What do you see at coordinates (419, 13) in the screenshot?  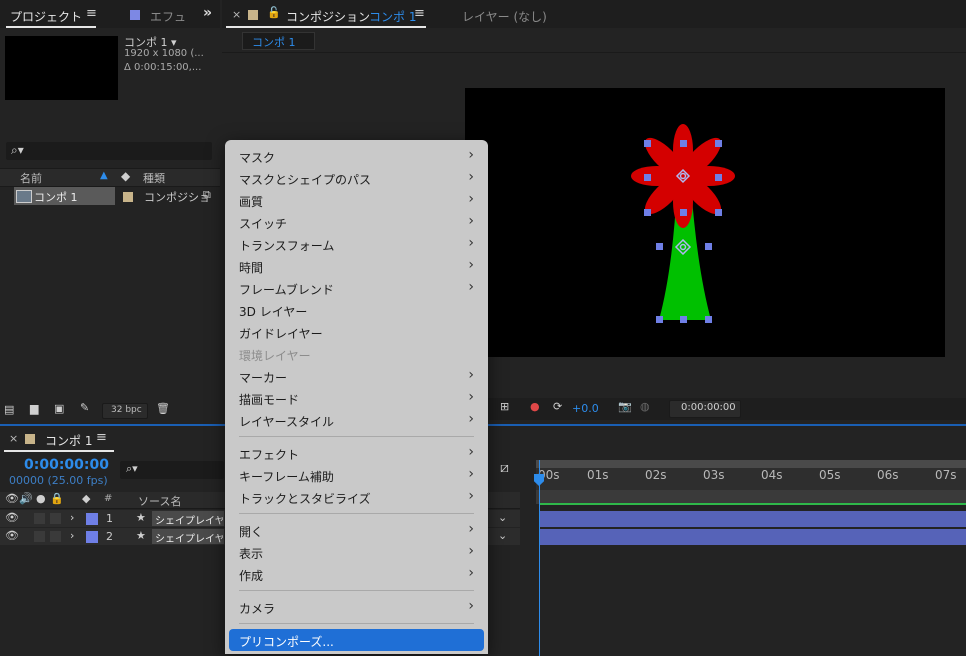 I see `composition-menu-icon: ≡` at bounding box center [419, 13].